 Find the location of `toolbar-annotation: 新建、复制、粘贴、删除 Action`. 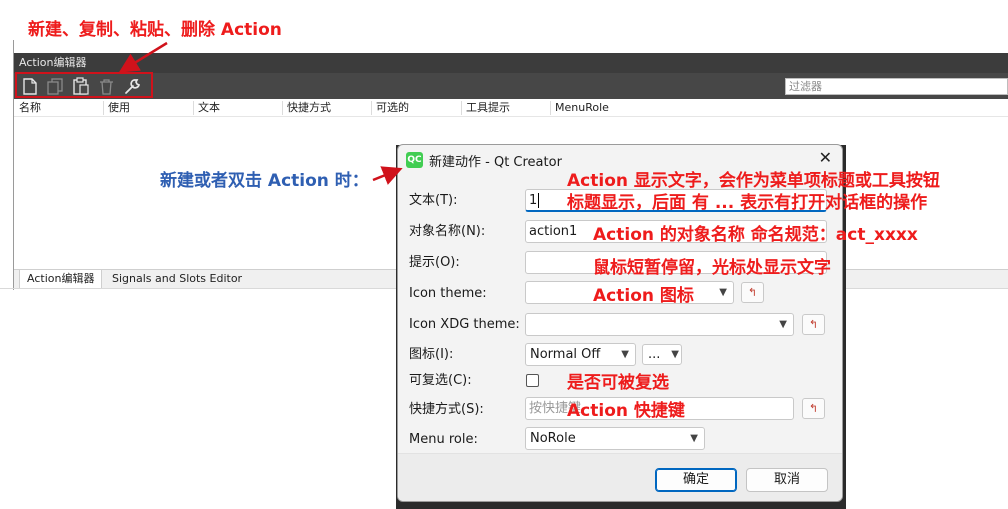

toolbar-annotation: 新建、复制、粘贴、删除 Action is located at coordinates (155, 30).